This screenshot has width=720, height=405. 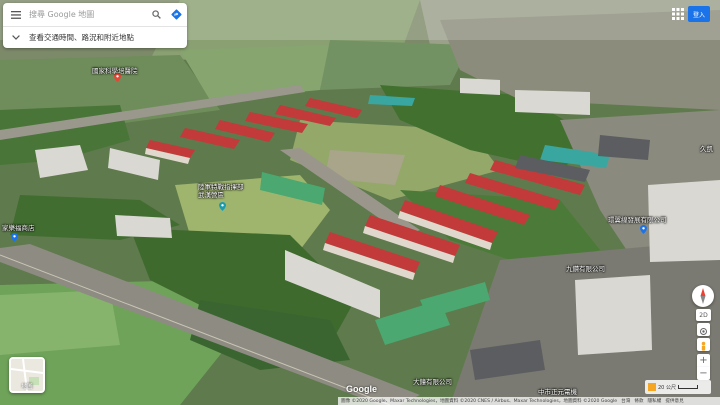 I want to click on directions-icon, so click(x=176, y=14).